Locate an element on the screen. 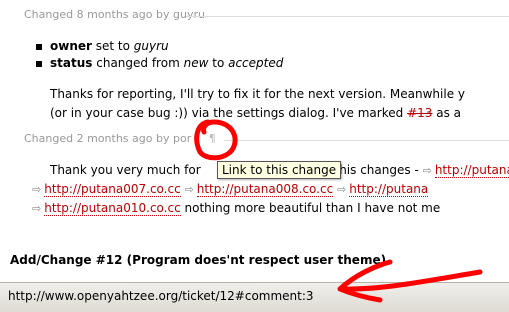 The image size is (509, 312). ticket-link-13: #13 is located at coordinates (419, 113).